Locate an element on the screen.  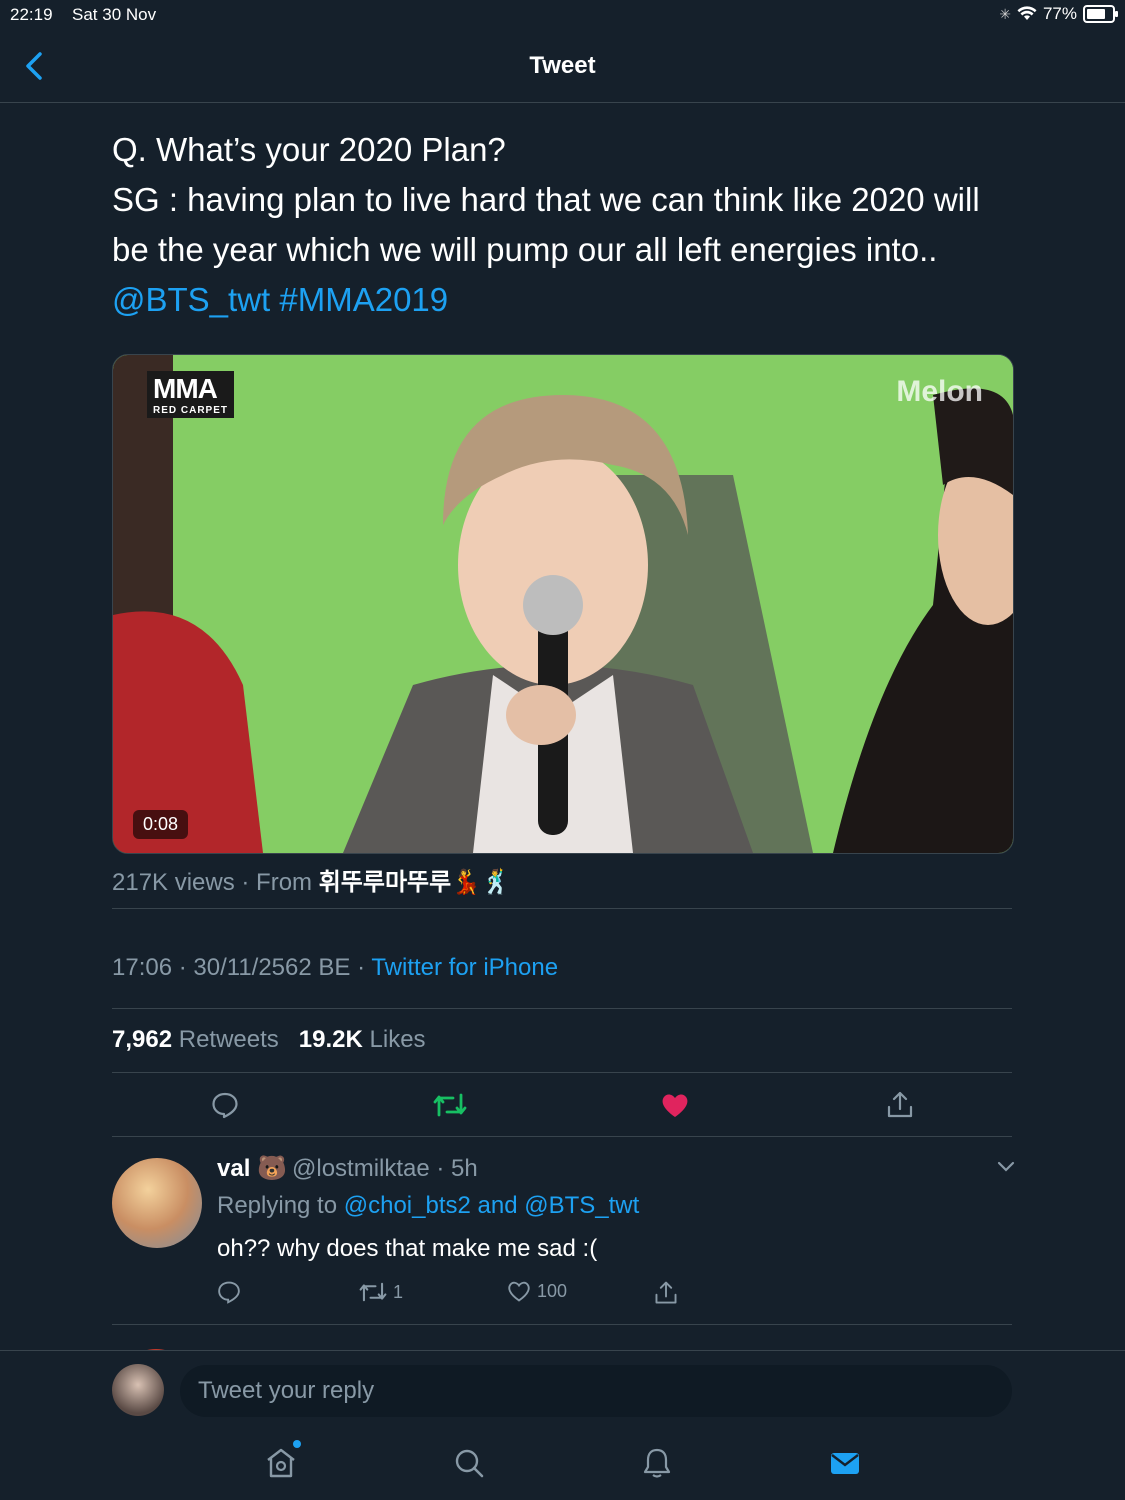
mention-link: @BTS_twt is located at coordinates (191, 299).